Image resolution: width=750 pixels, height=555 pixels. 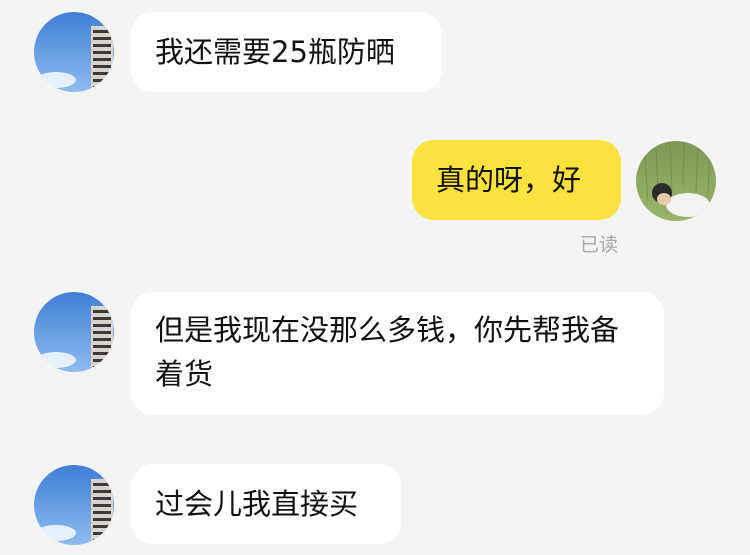 I want to click on message-bubble-outgoing: 真的呀，好, so click(x=516, y=180).